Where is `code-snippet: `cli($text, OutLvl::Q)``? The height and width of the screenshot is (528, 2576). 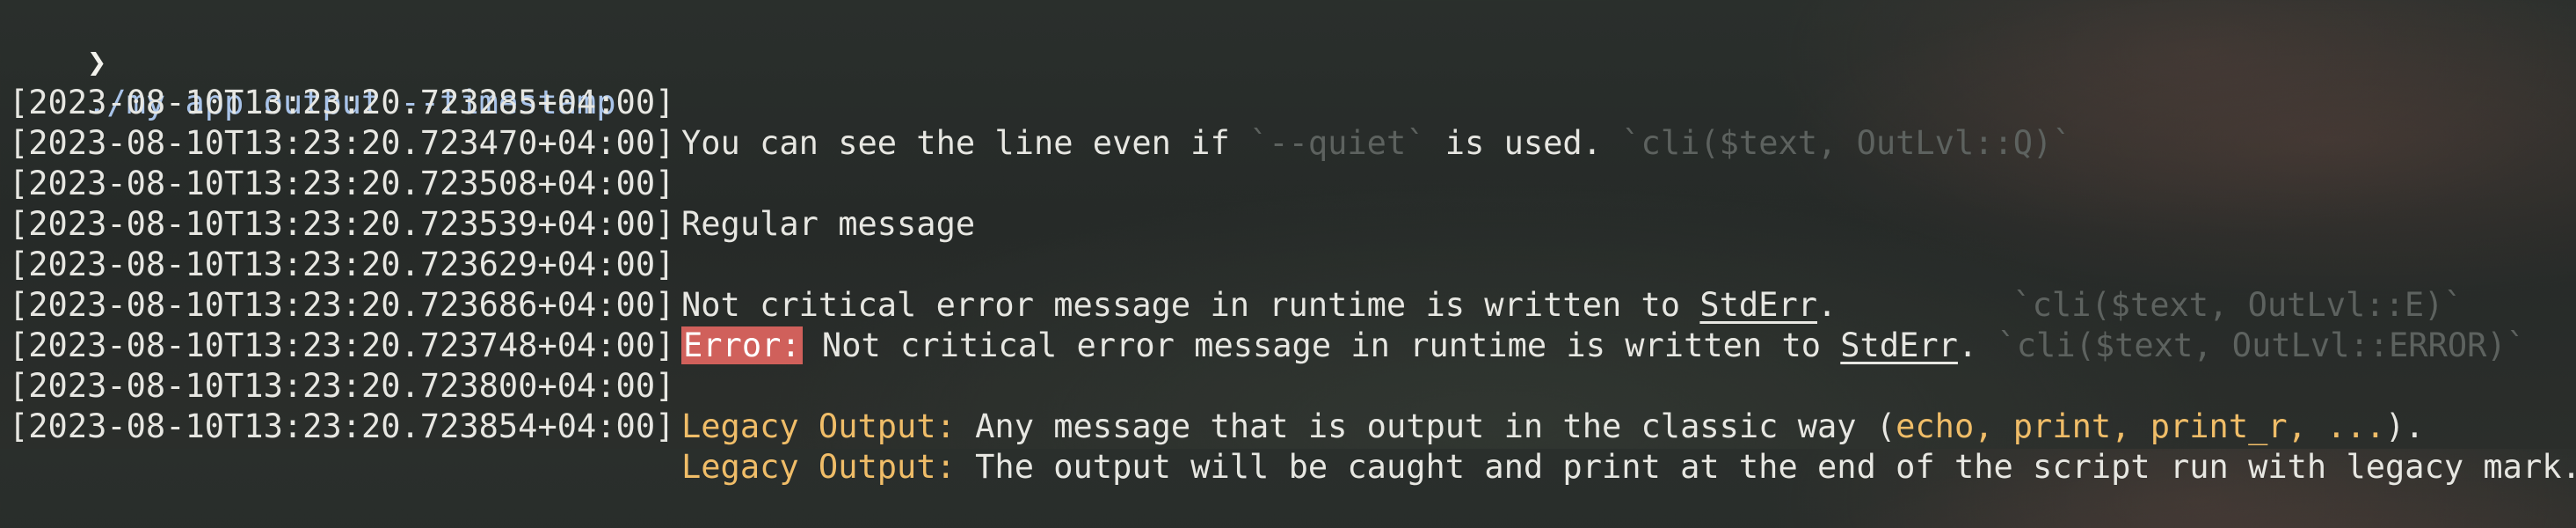 code-snippet: `cli($text, OutLvl::Q)` is located at coordinates (1846, 143).